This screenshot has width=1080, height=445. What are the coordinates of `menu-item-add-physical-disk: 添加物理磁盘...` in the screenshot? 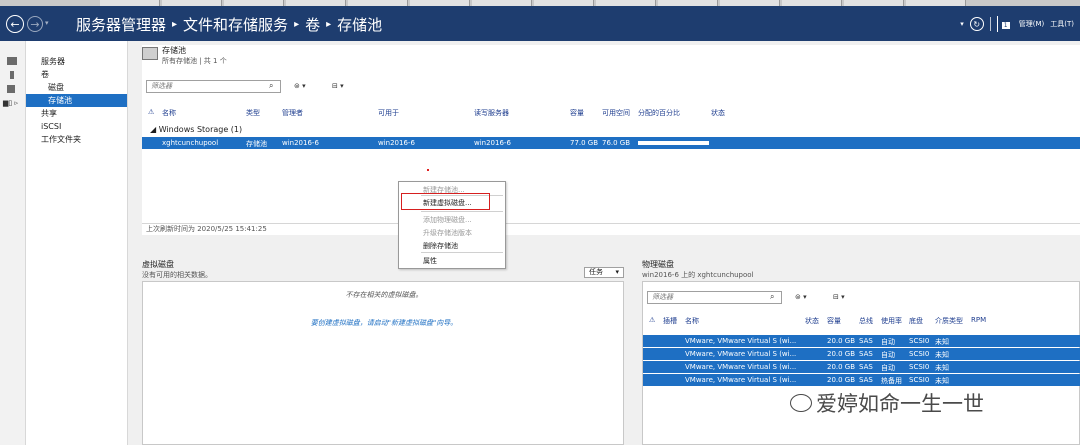 It's located at (447, 220).